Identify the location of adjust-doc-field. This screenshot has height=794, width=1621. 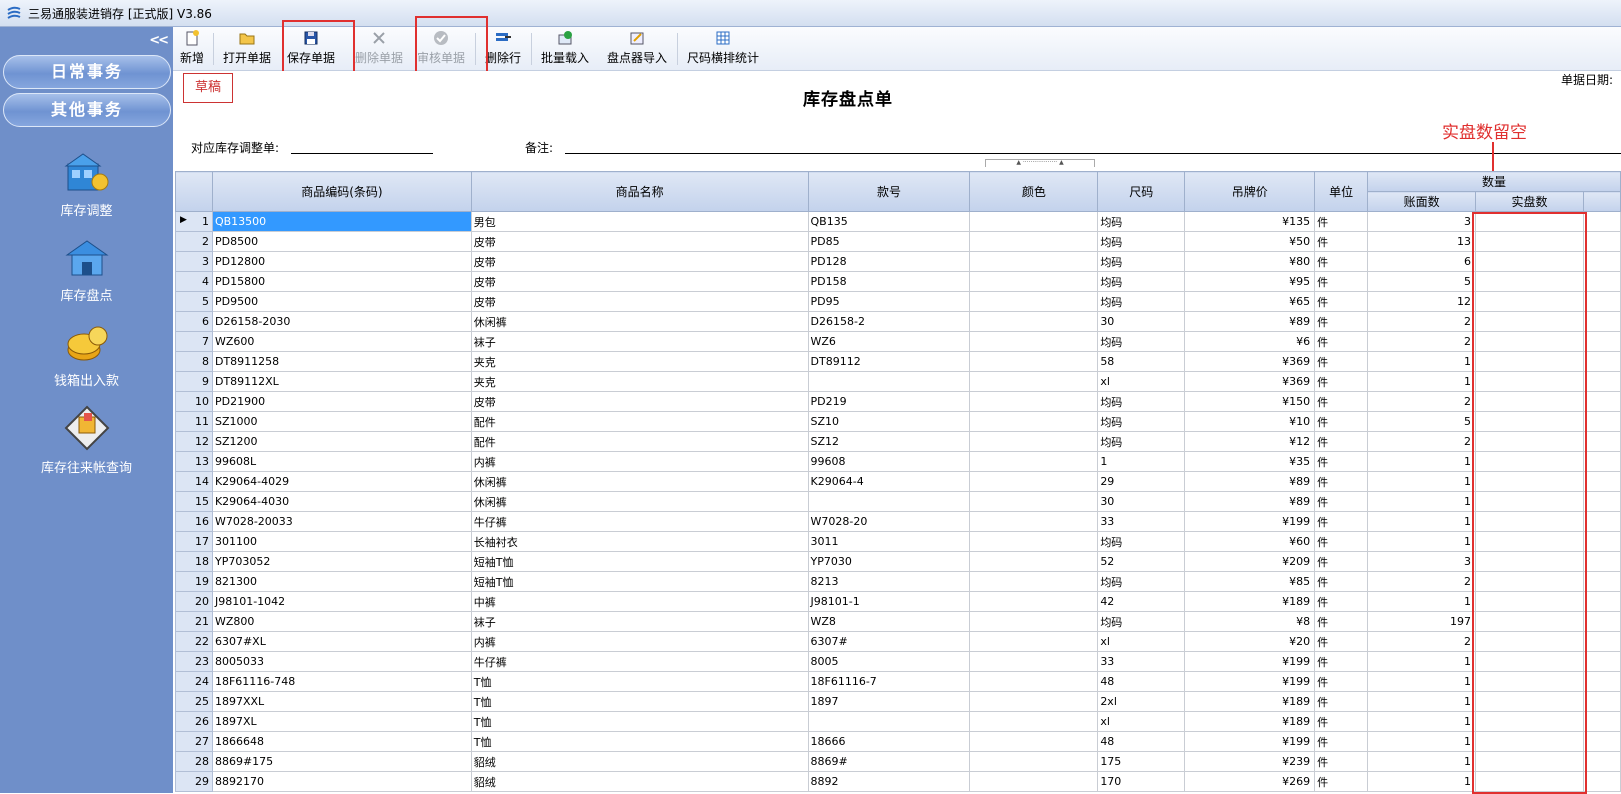
(362, 153).